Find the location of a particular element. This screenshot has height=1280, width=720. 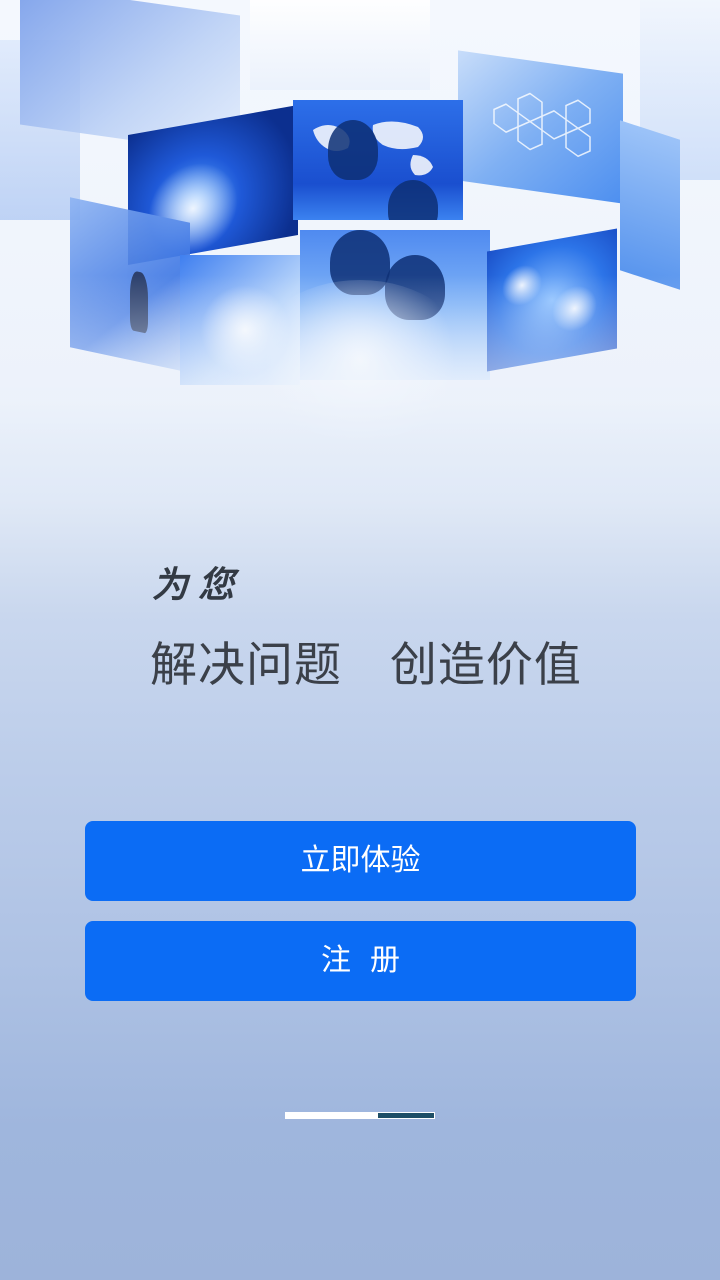

person-silhouette-icon is located at coordinates (353, 150).